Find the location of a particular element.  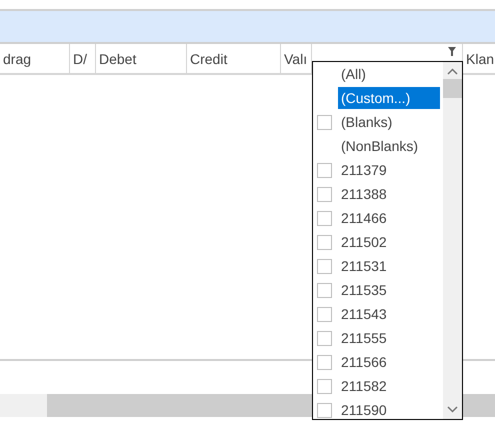

column-header: D/ is located at coordinates (83, 58).